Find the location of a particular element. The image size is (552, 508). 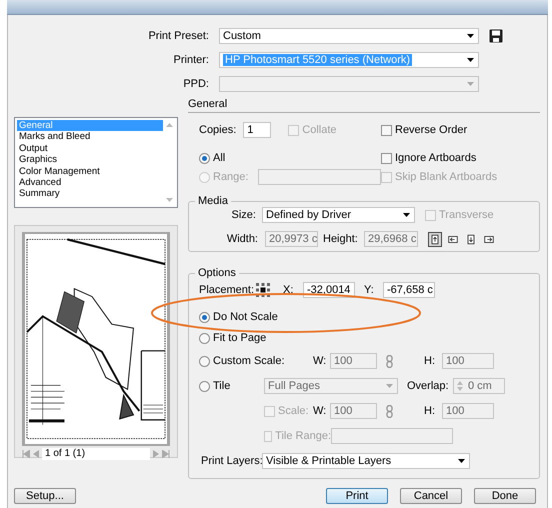

scale-width-label: W: is located at coordinates (320, 361).